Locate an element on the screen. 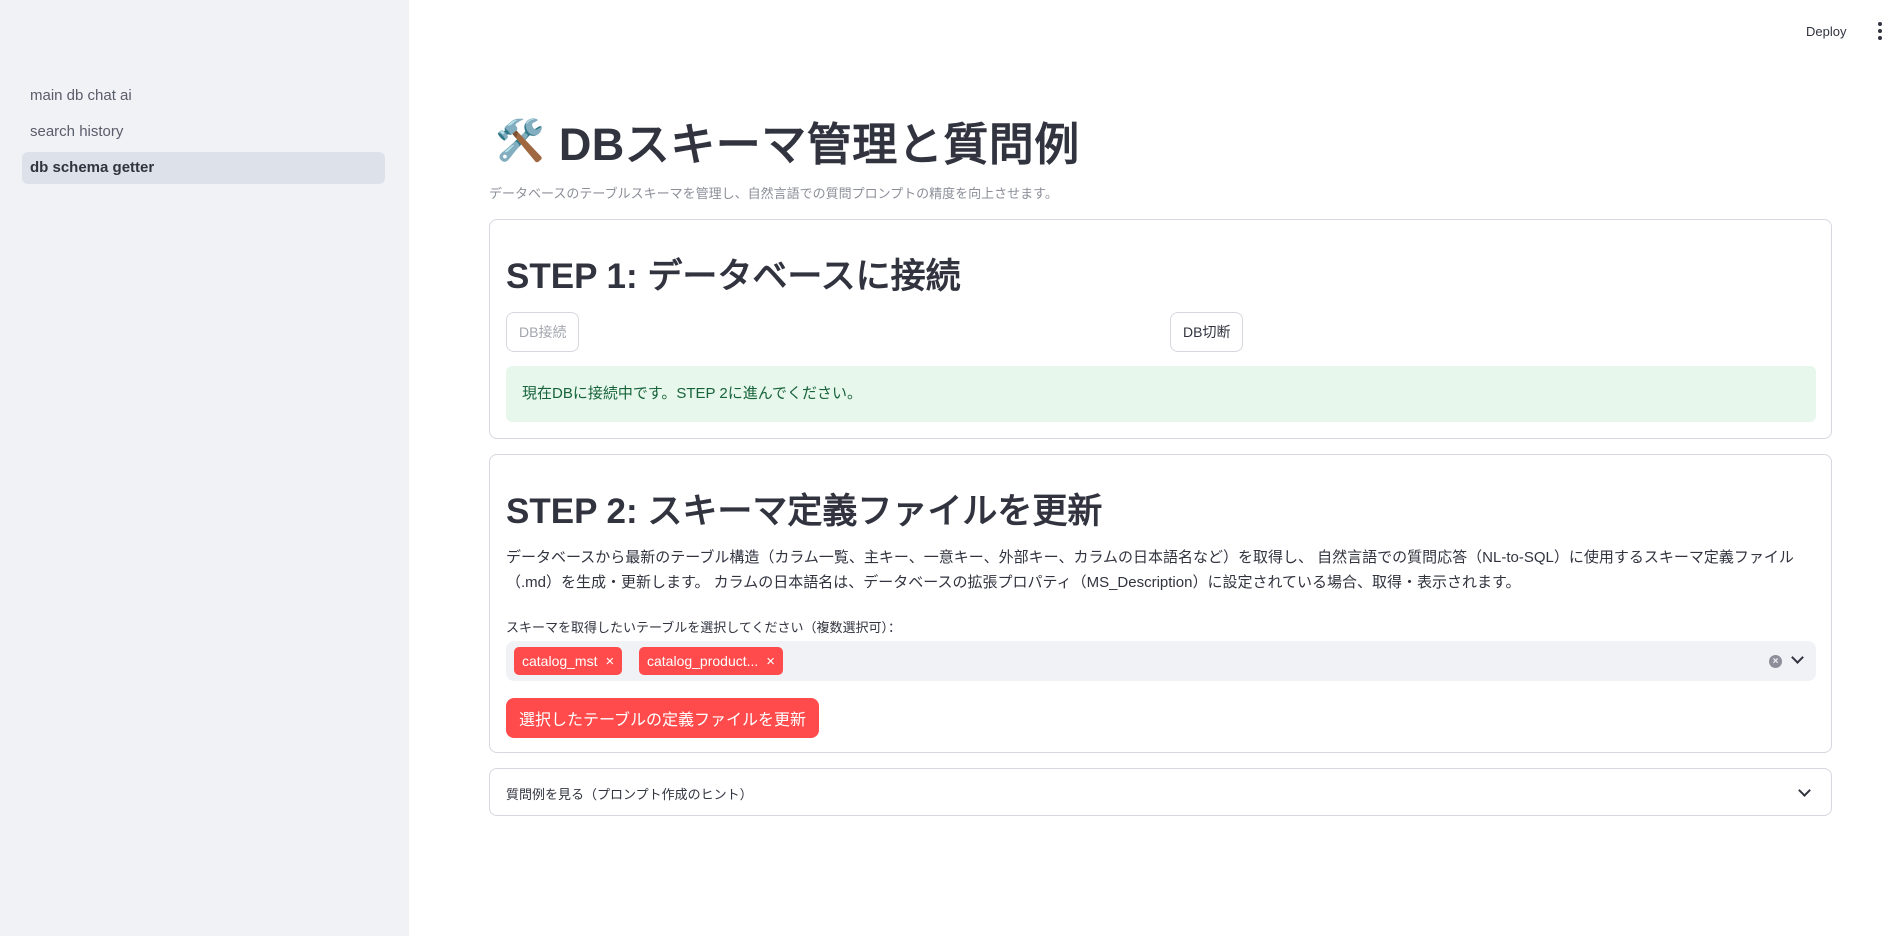 Image resolution: width=1903 pixels, height=936 pixels. step2-heading: STEP 2: スキーマ定義ファイルを更新 is located at coordinates (804, 511).